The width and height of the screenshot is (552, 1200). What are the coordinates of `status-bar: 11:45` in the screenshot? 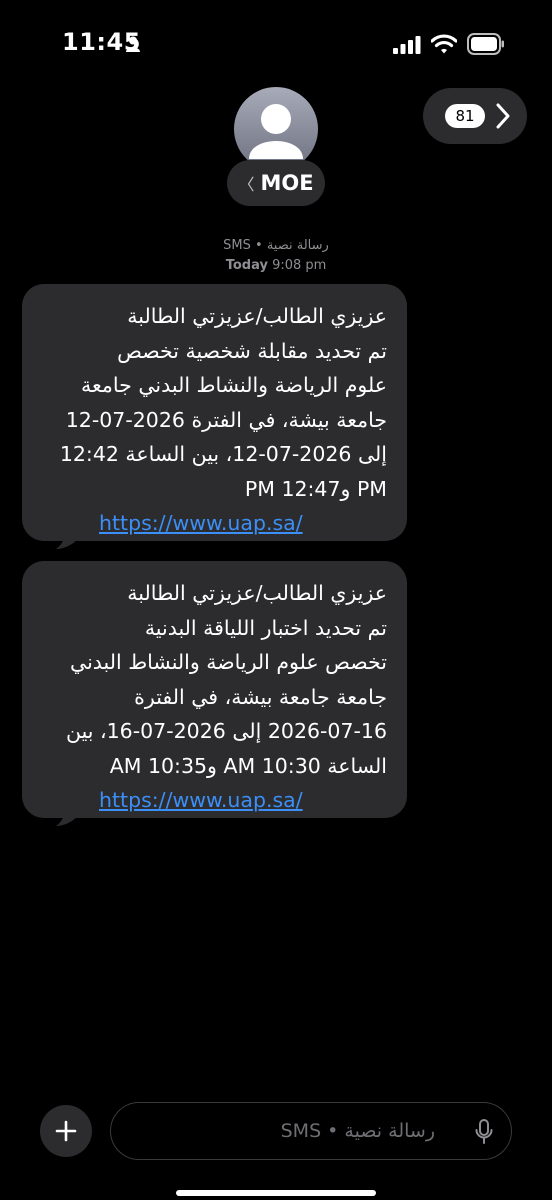 It's located at (276, 45).